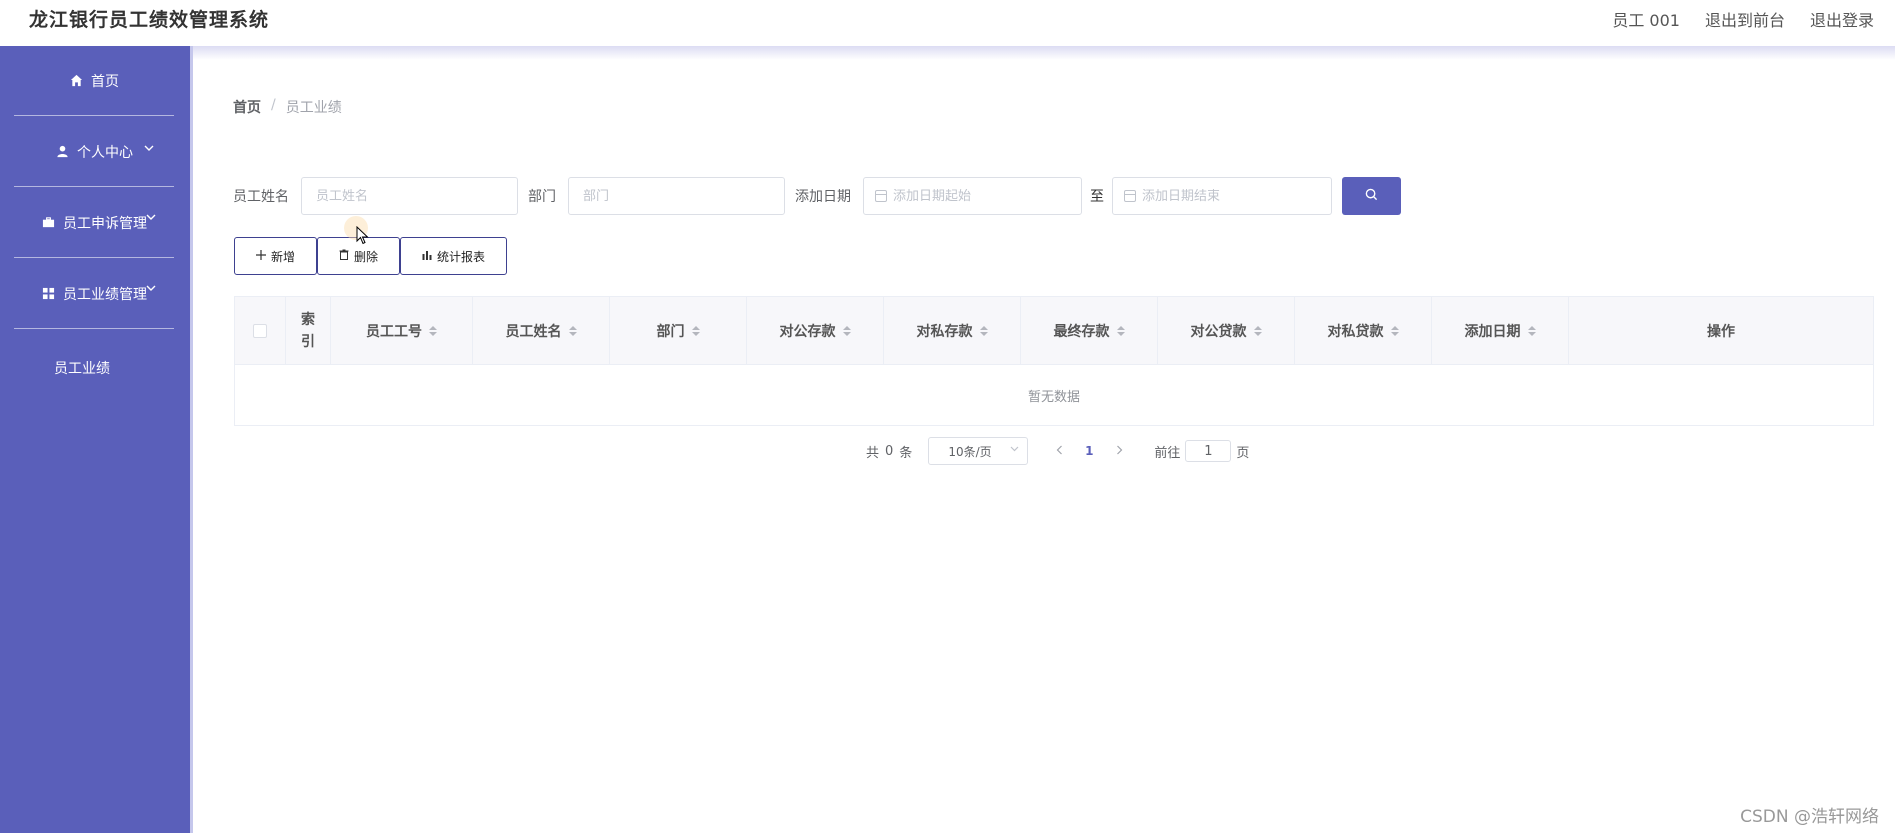 This screenshot has width=1895, height=833. What do you see at coordinates (105, 81) in the screenshot?
I see `sidebar-item-label: 首页` at bounding box center [105, 81].